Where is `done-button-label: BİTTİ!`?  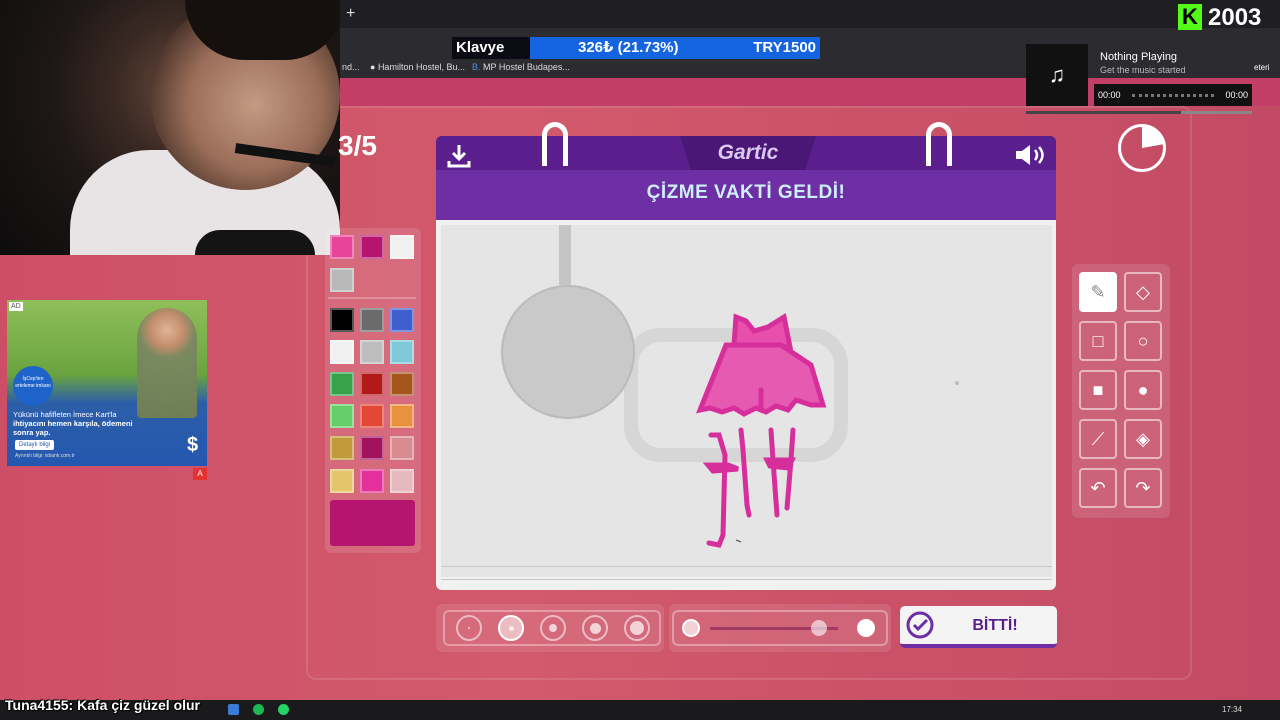
done-button-label: BİTTİ! is located at coordinates (995, 626).